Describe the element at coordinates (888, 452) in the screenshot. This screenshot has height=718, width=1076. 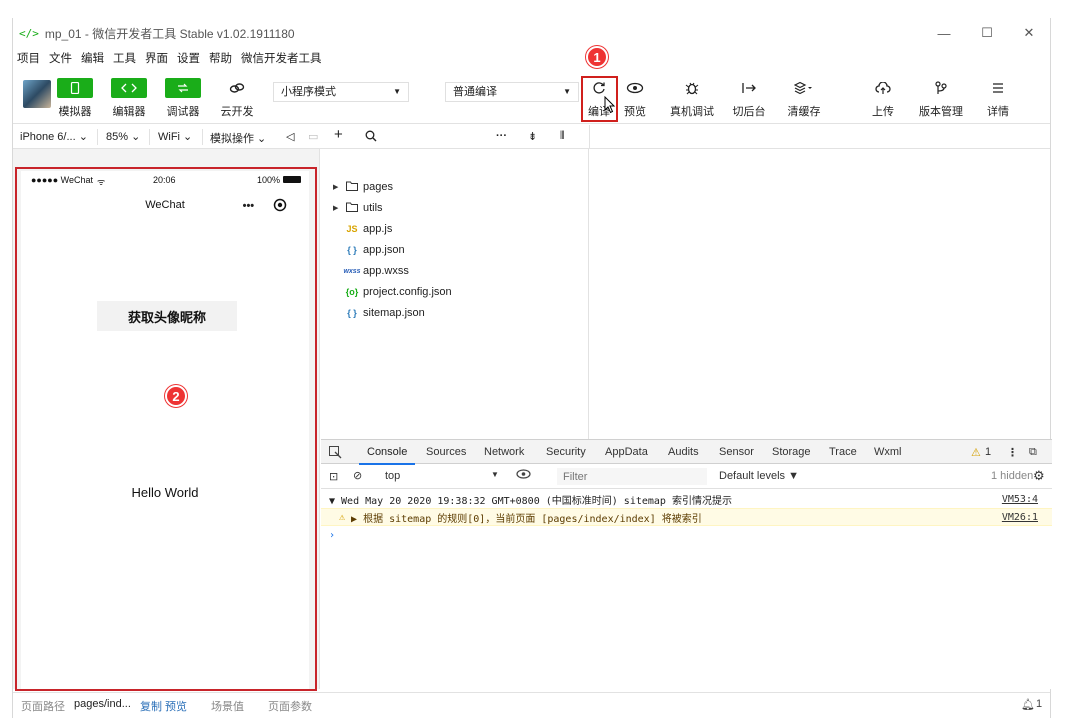
I see `tab-wxml: Wxml` at that location.